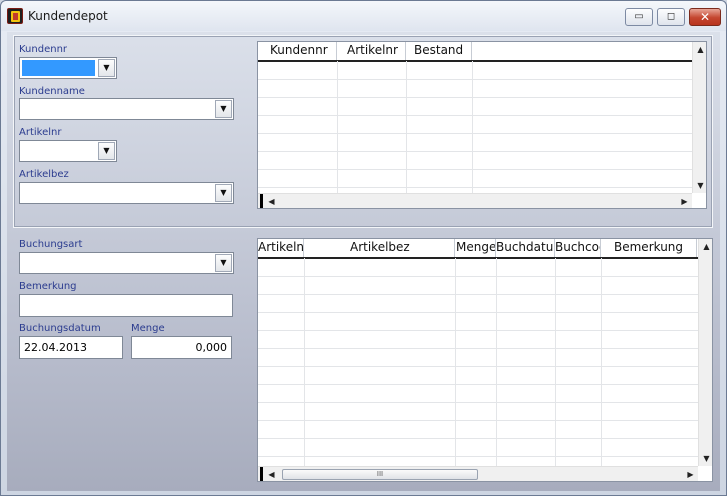  I want to click on horizontal-scrollbar: ◀ III ▶, so click(478, 473).